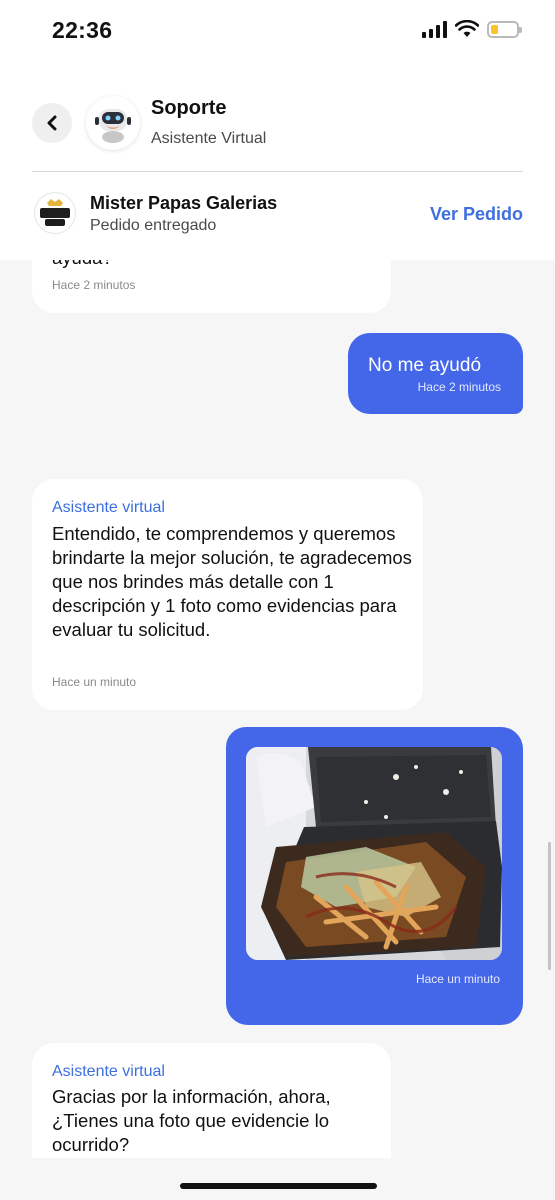 Image resolution: width=555 pixels, height=1200 pixels. Describe the element at coordinates (476, 214) in the screenshot. I see `view-order-link: Ver Pedido` at that location.